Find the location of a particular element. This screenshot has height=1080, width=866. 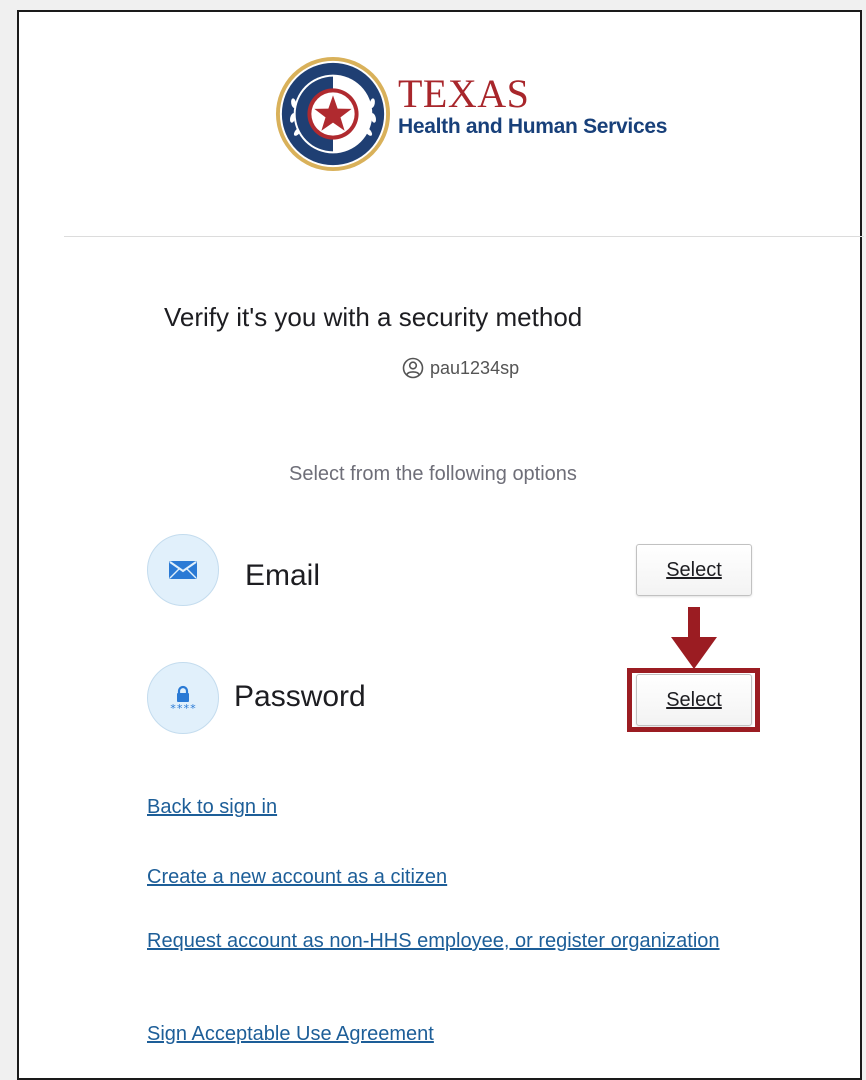

acceptable-use-link: Sign Acceptable Use Agreement is located at coordinates (290, 1034).